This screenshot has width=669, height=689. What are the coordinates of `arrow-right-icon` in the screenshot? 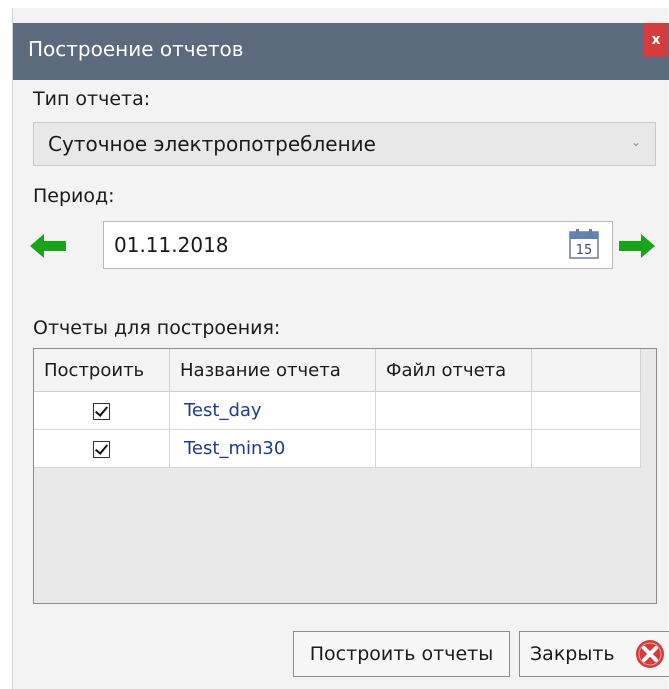 It's located at (637, 246).